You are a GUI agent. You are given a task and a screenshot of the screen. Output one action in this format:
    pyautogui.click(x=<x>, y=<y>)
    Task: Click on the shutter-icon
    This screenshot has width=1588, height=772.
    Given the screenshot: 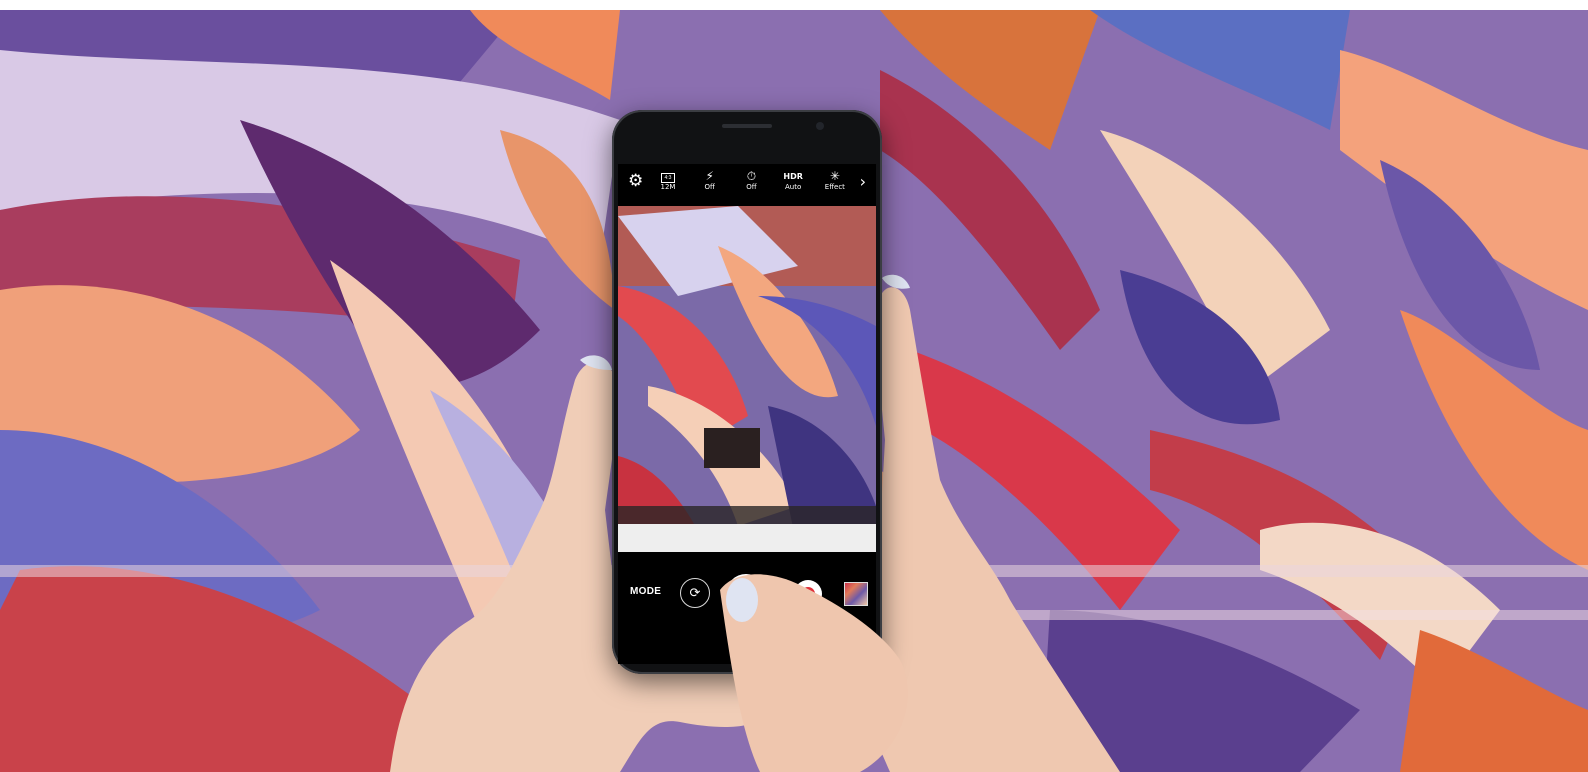 What is the action you would take?
    pyautogui.click(x=746, y=594)
    